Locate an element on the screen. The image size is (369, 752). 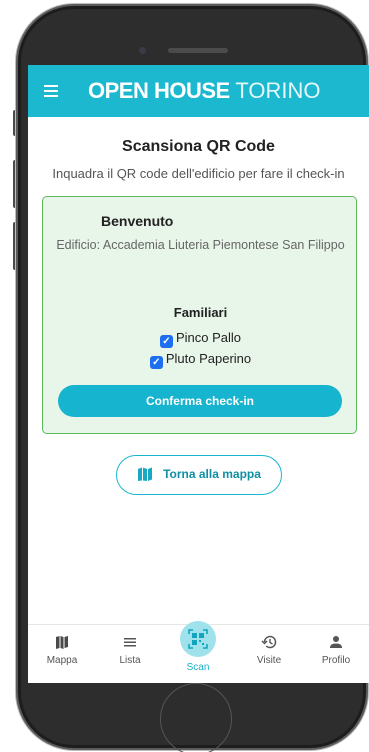
back-to-map-label: Torna alla mappa is located at coordinates (212, 474).